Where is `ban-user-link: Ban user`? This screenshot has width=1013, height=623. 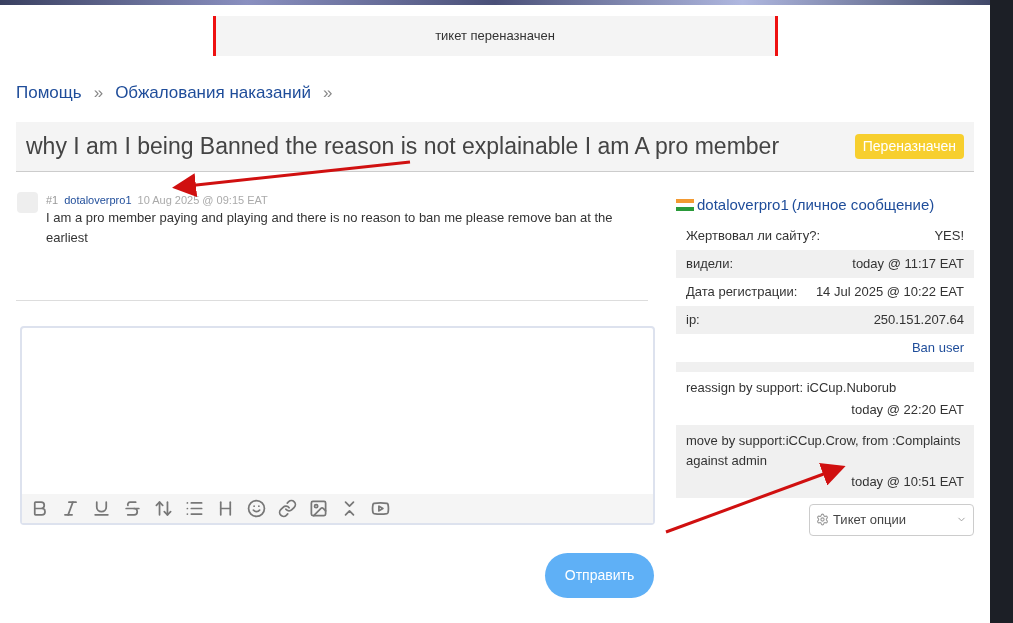
ban-user-link: Ban user is located at coordinates (937, 348).